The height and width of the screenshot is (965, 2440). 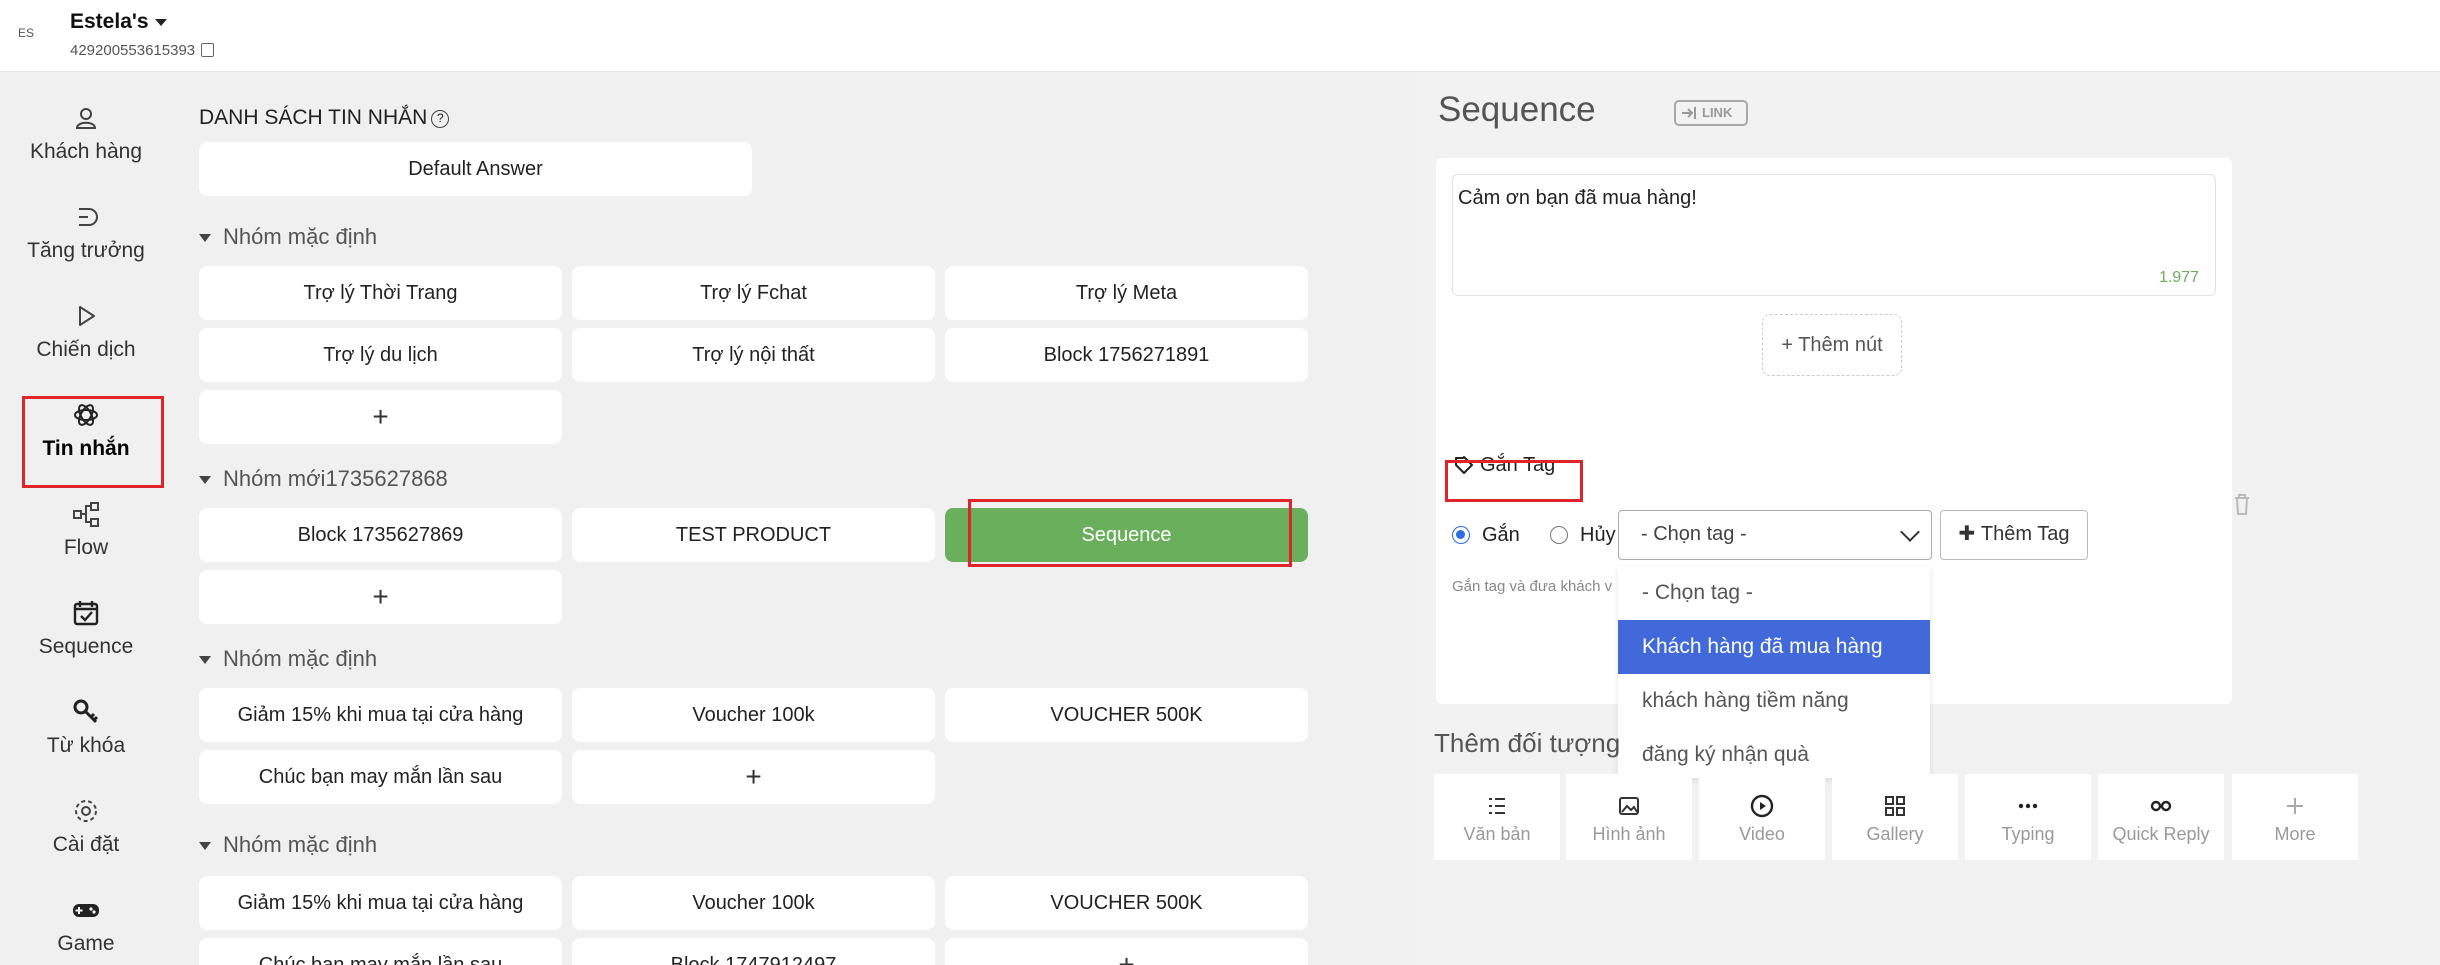 What do you see at coordinates (323, 479) in the screenshot?
I see `group-header: Nhóm mới1735627868` at bounding box center [323, 479].